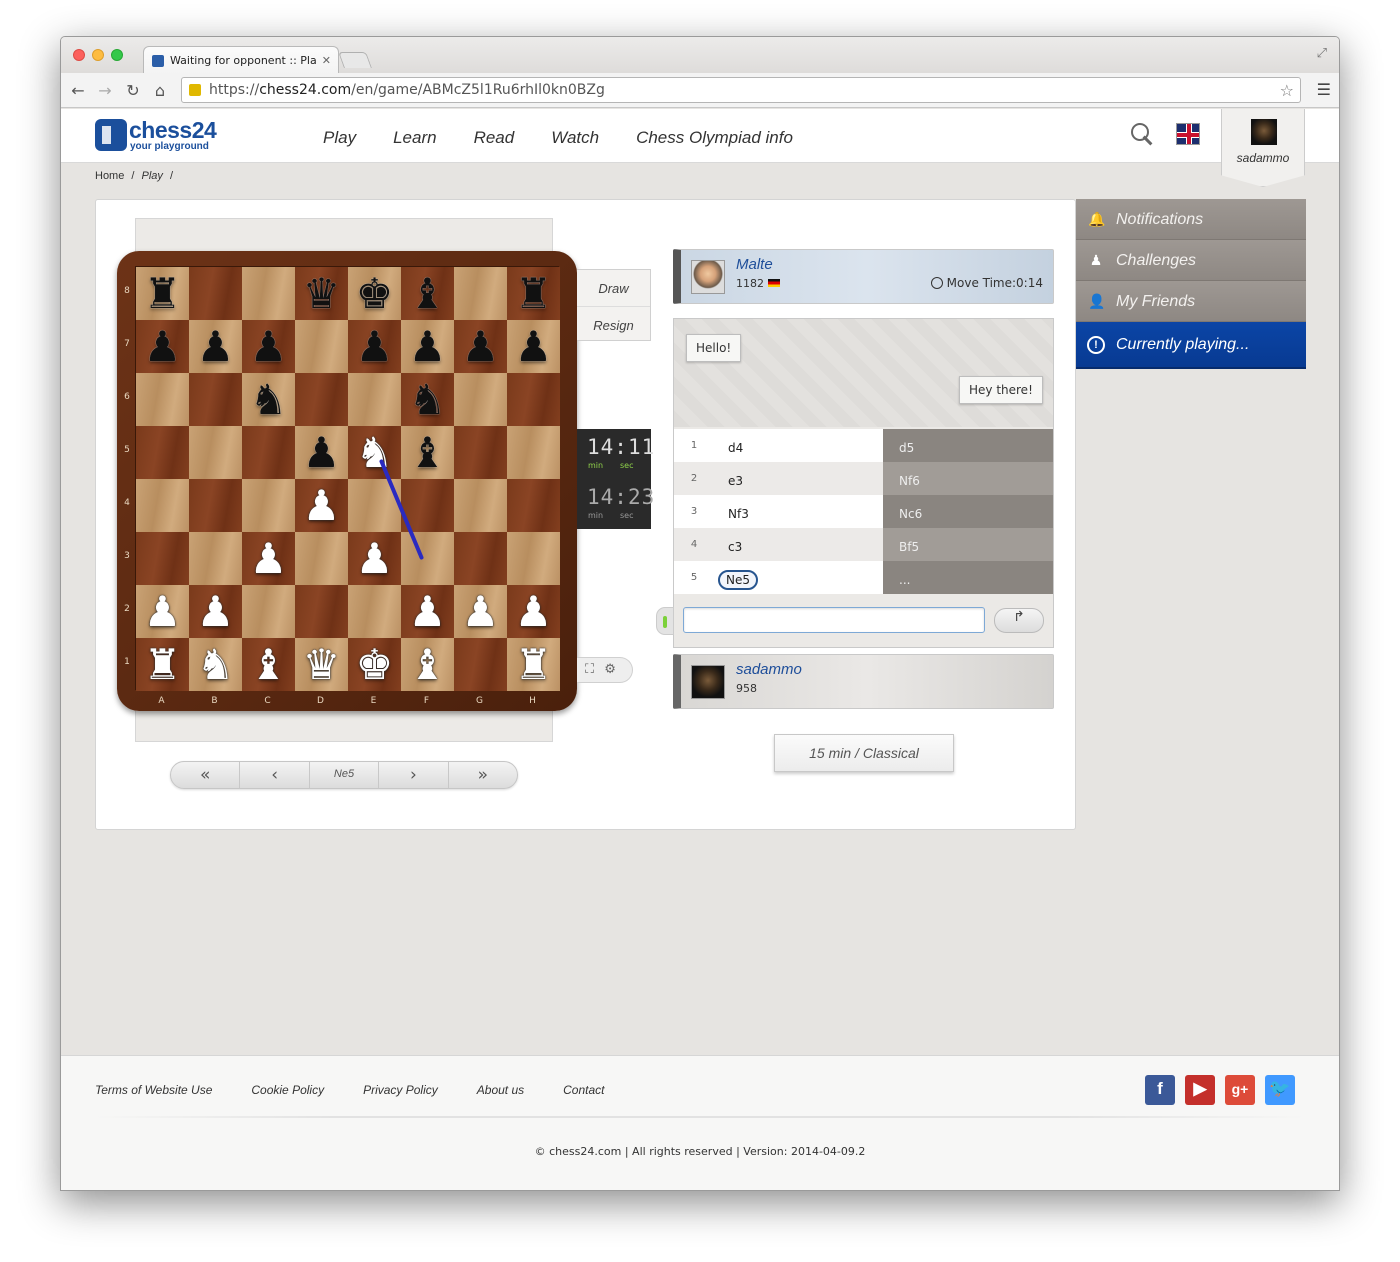 The image size is (1400, 1262). What do you see at coordinates (864, 753) in the screenshot?
I see `time-control-button: 15 min / Classical` at bounding box center [864, 753].